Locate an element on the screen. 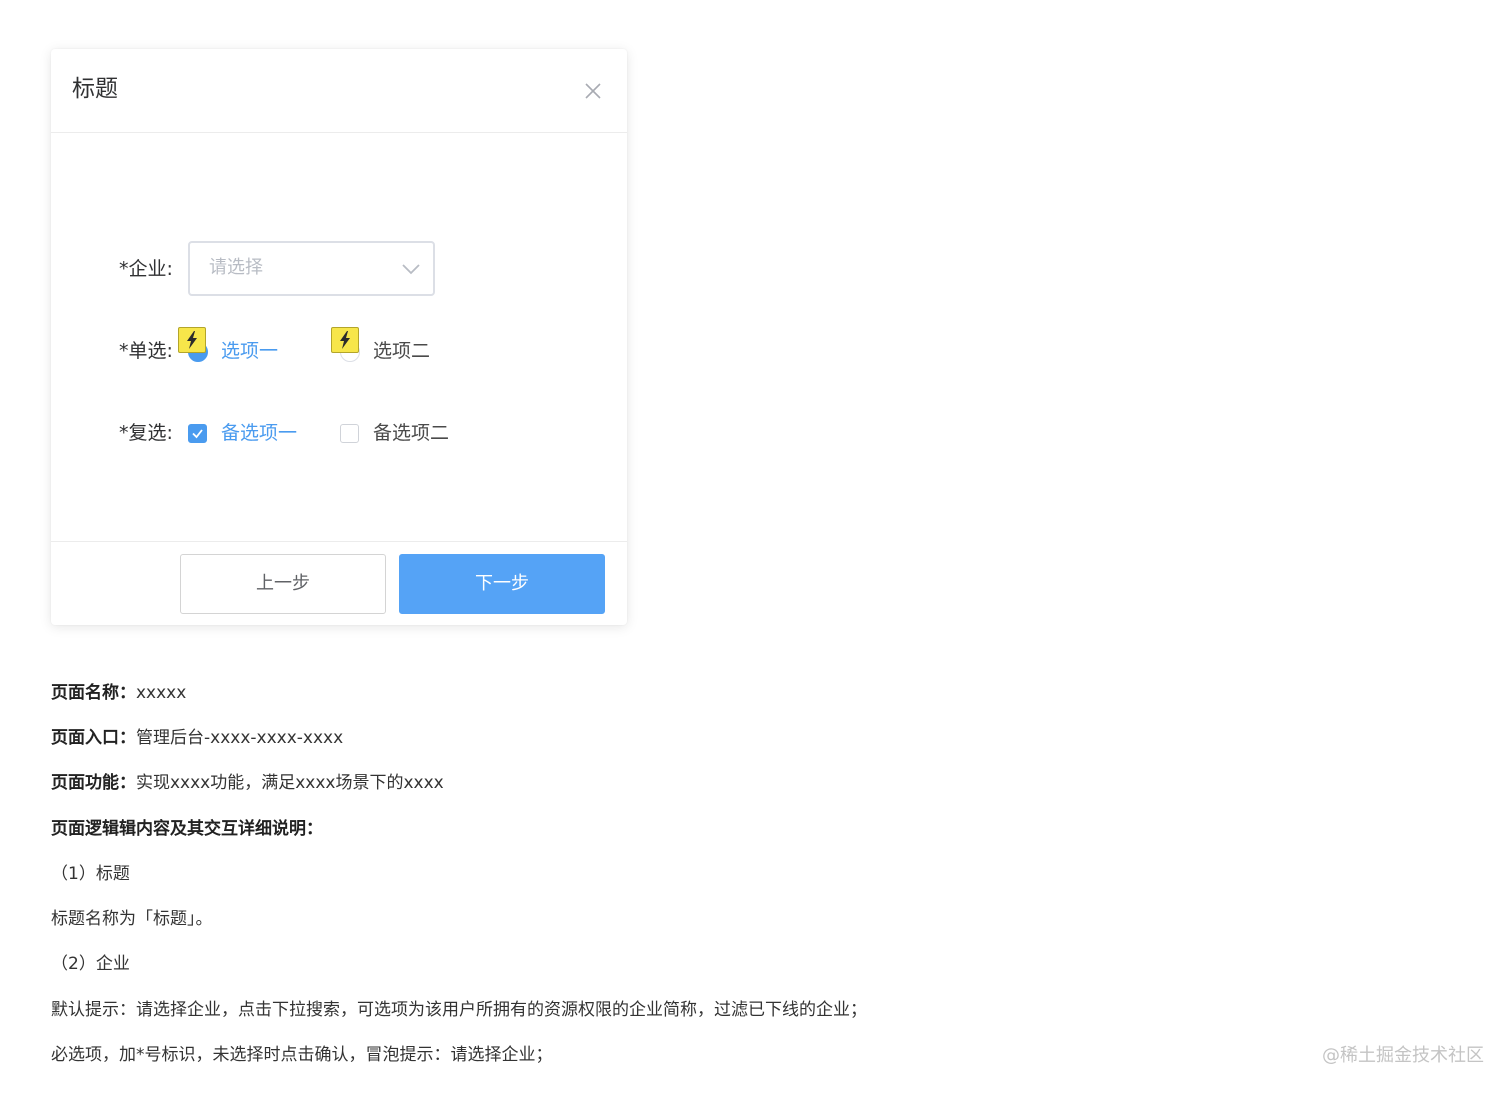  checkbox-option-1-label: 备选项一 is located at coordinates (259, 433).